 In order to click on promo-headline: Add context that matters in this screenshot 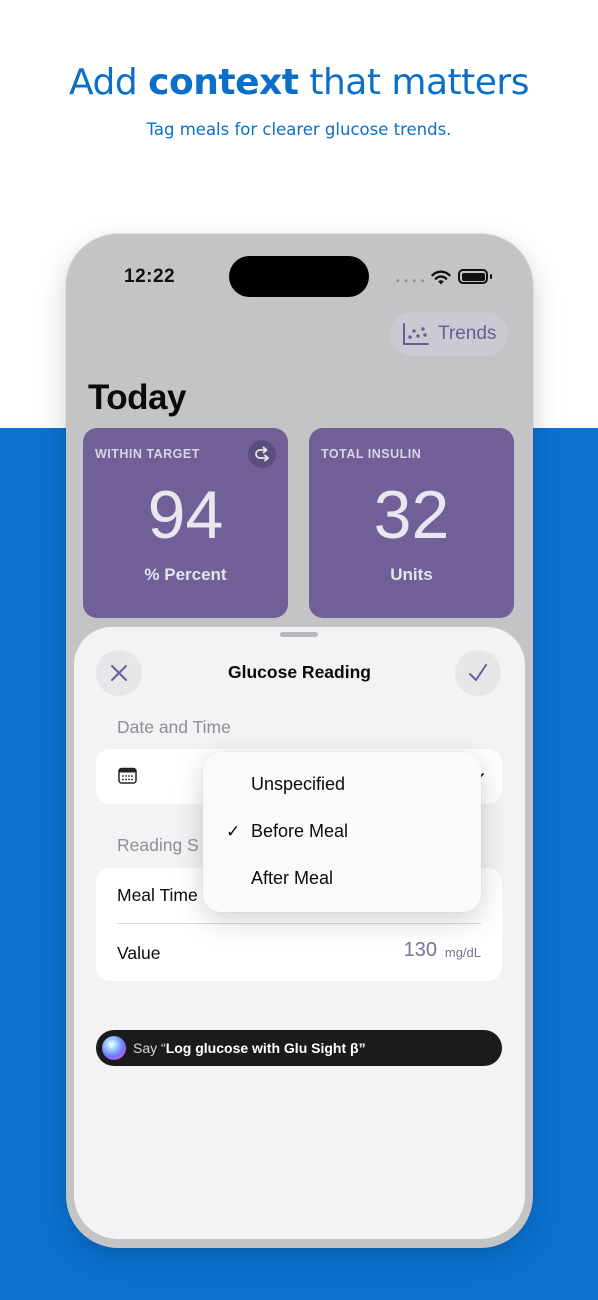, I will do `click(299, 82)`.